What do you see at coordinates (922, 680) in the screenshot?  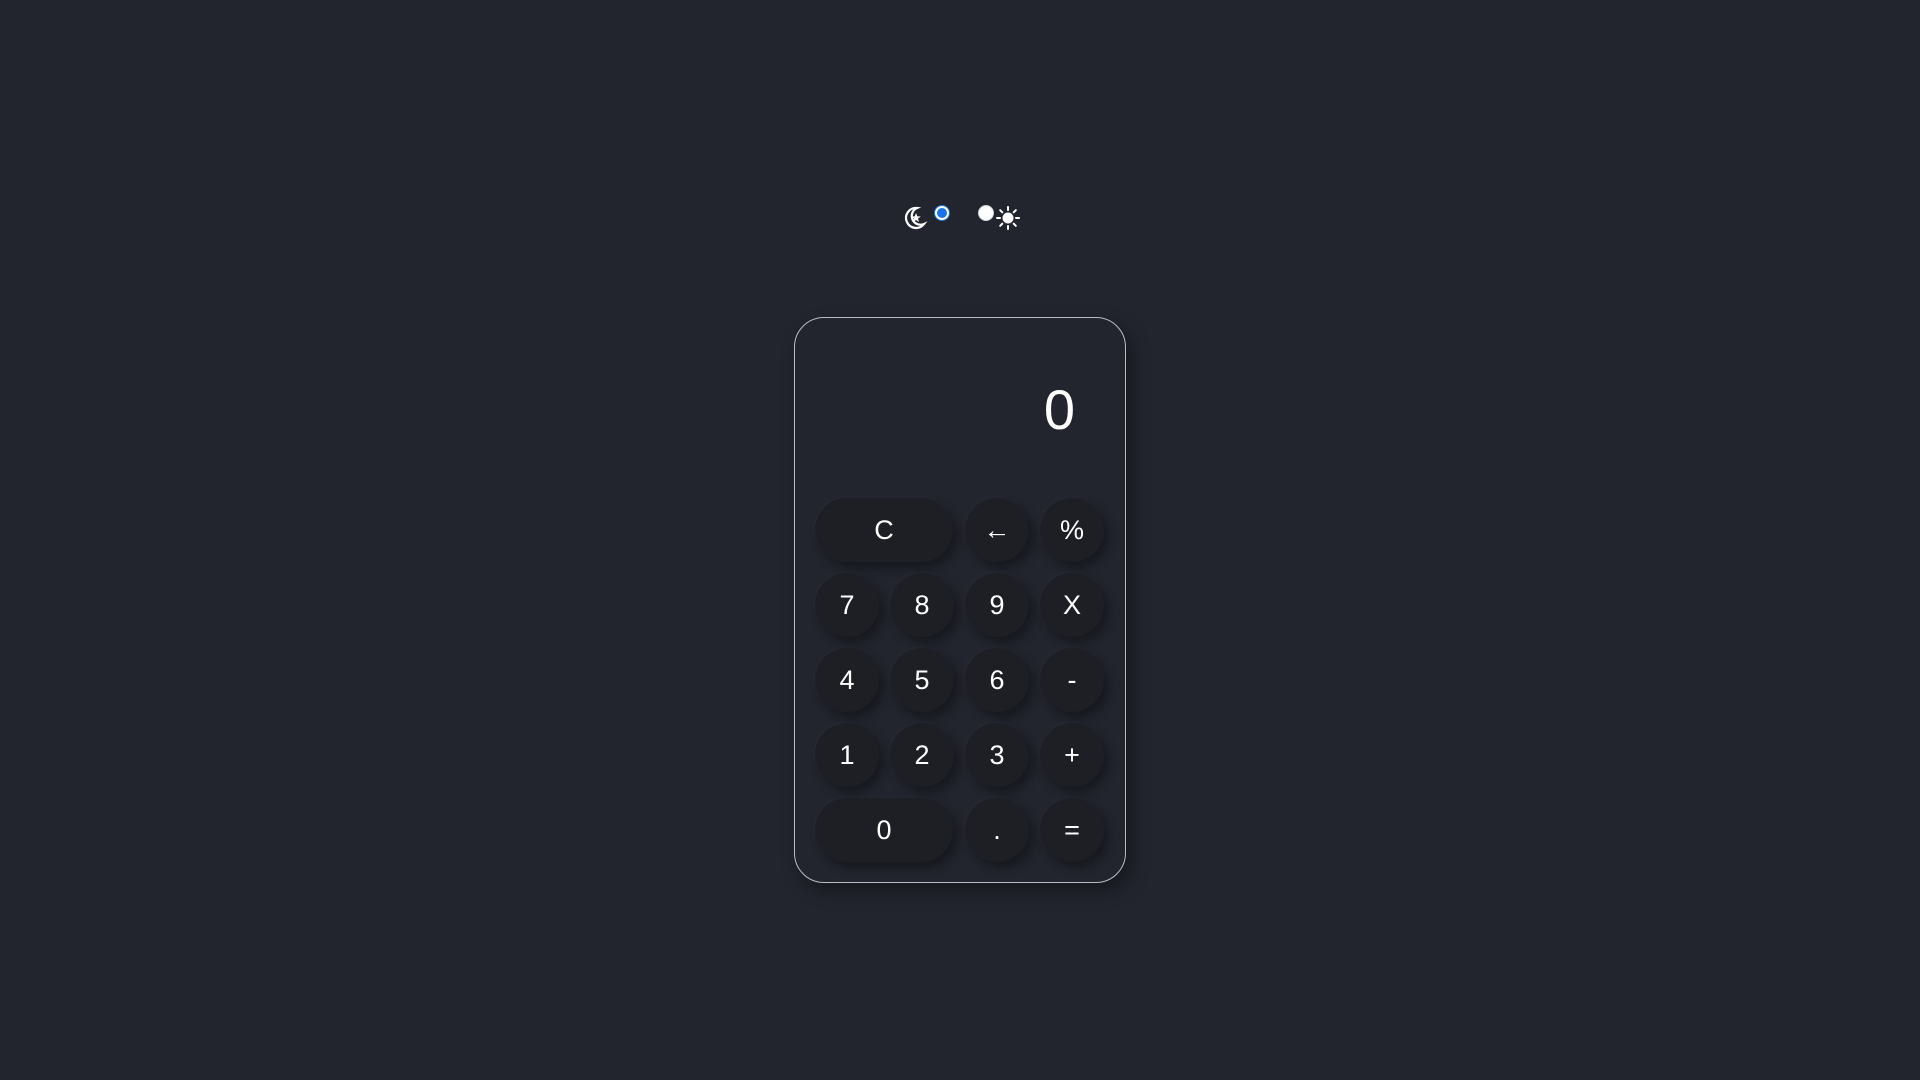 I see `digit-5-button: 5` at bounding box center [922, 680].